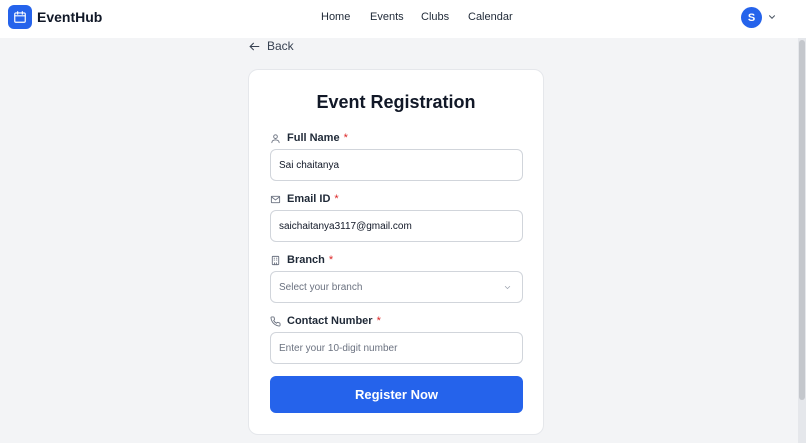 This screenshot has width=806, height=443. Describe the element at coordinates (396, 287) in the screenshot. I see `branch-select: Select your branch` at that location.